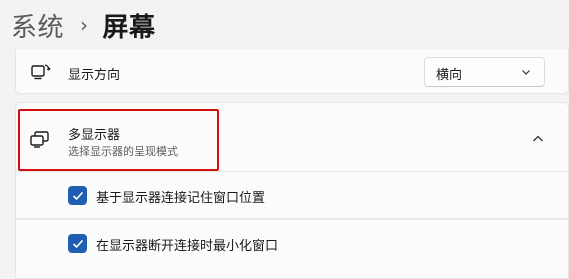 This screenshot has height=279, width=569. I want to click on minimize-windows-label: 在显示器断开连接时最小化窗口, so click(187, 246).